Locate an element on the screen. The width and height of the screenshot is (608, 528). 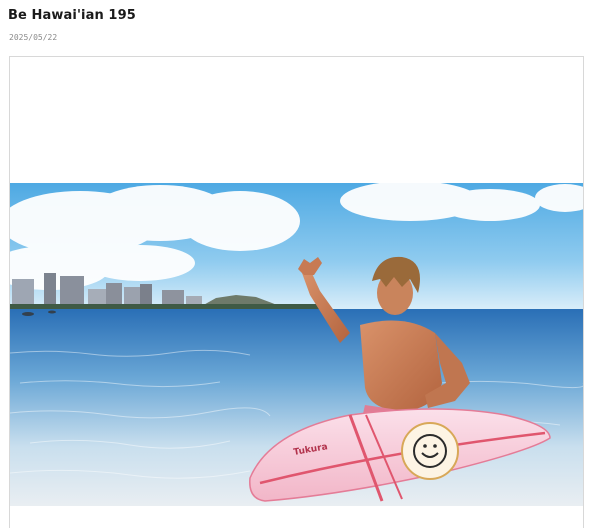
shoreline is located at coordinates (165, 306).